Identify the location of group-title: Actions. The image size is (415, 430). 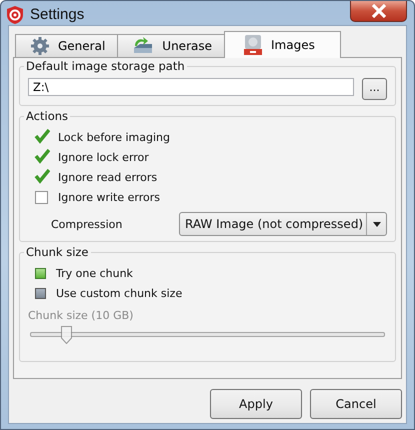
(47, 116).